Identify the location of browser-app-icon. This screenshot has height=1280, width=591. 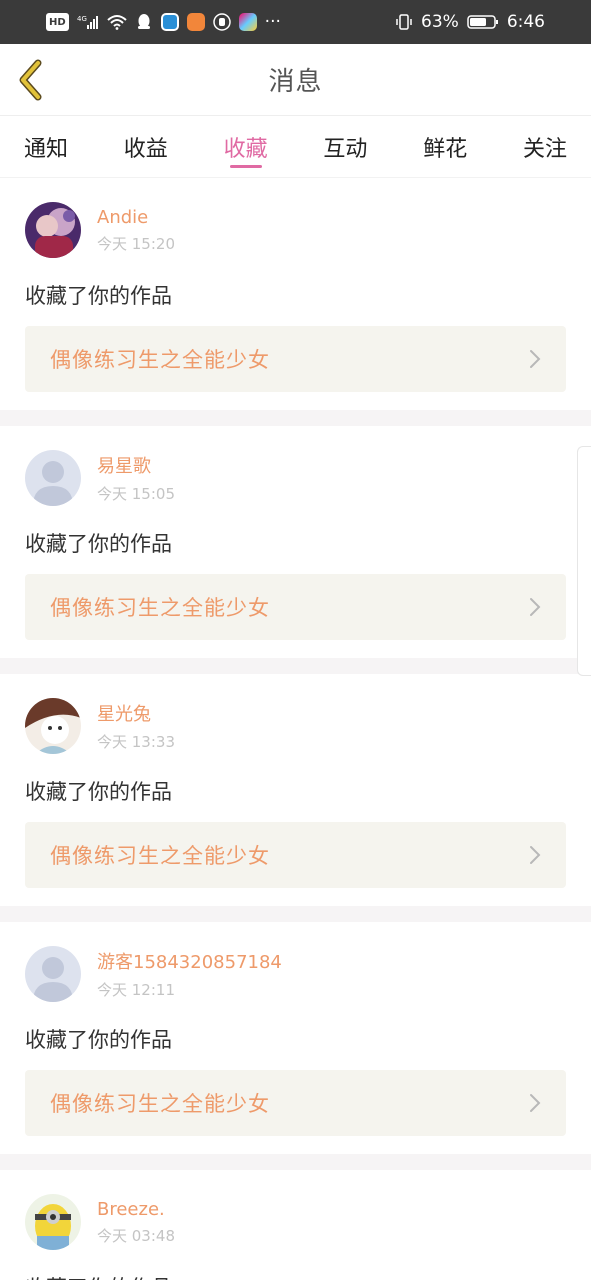
(169, 22).